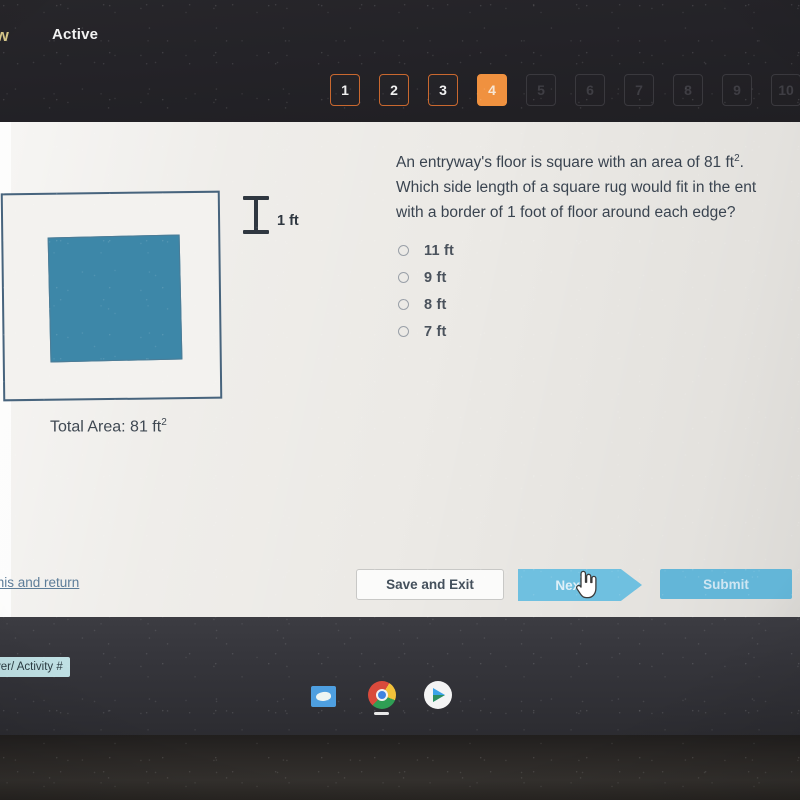 The height and width of the screenshot is (800, 800). I want to click on laptop-bezel: ASUS, so click(400, 767).